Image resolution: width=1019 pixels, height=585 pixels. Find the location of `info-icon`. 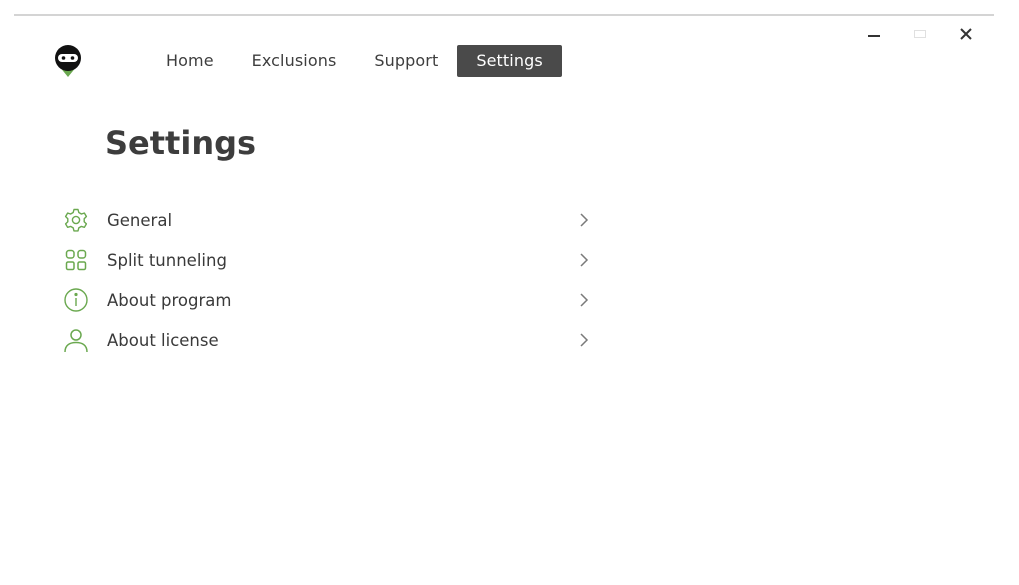

info-icon is located at coordinates (76, 300).